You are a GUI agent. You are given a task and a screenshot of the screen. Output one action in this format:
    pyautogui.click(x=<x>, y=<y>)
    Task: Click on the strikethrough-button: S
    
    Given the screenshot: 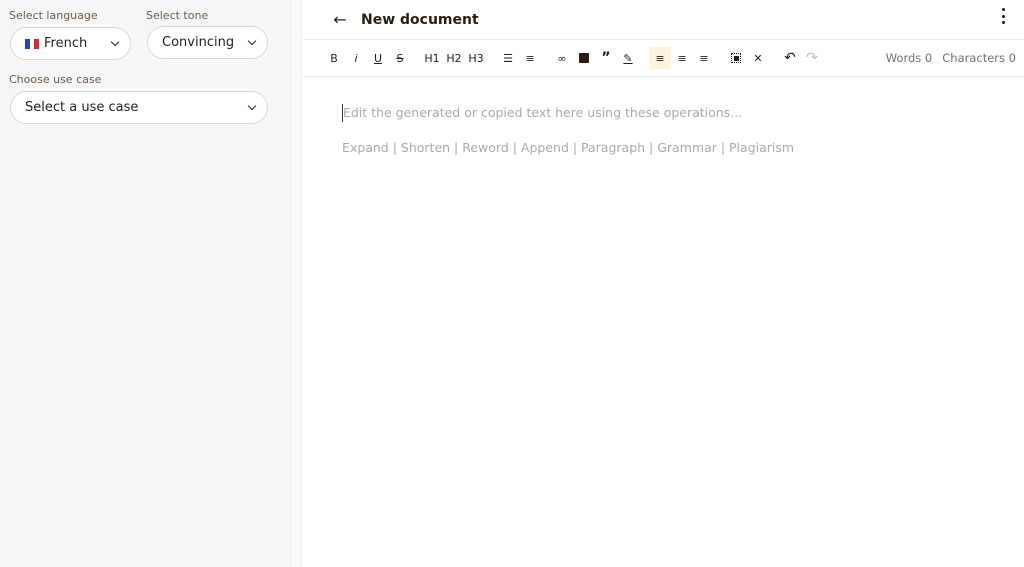 What is the action you would take?
    pyautogui.click(x=400, y=58)
    